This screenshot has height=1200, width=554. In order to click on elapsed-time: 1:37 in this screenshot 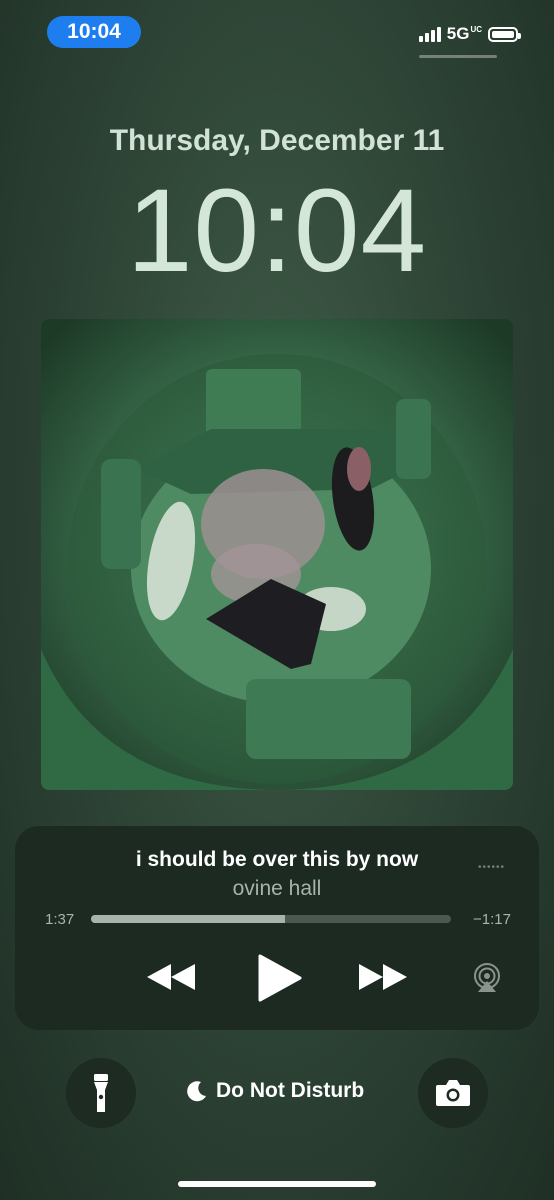, I will do `click(60, 919)`.